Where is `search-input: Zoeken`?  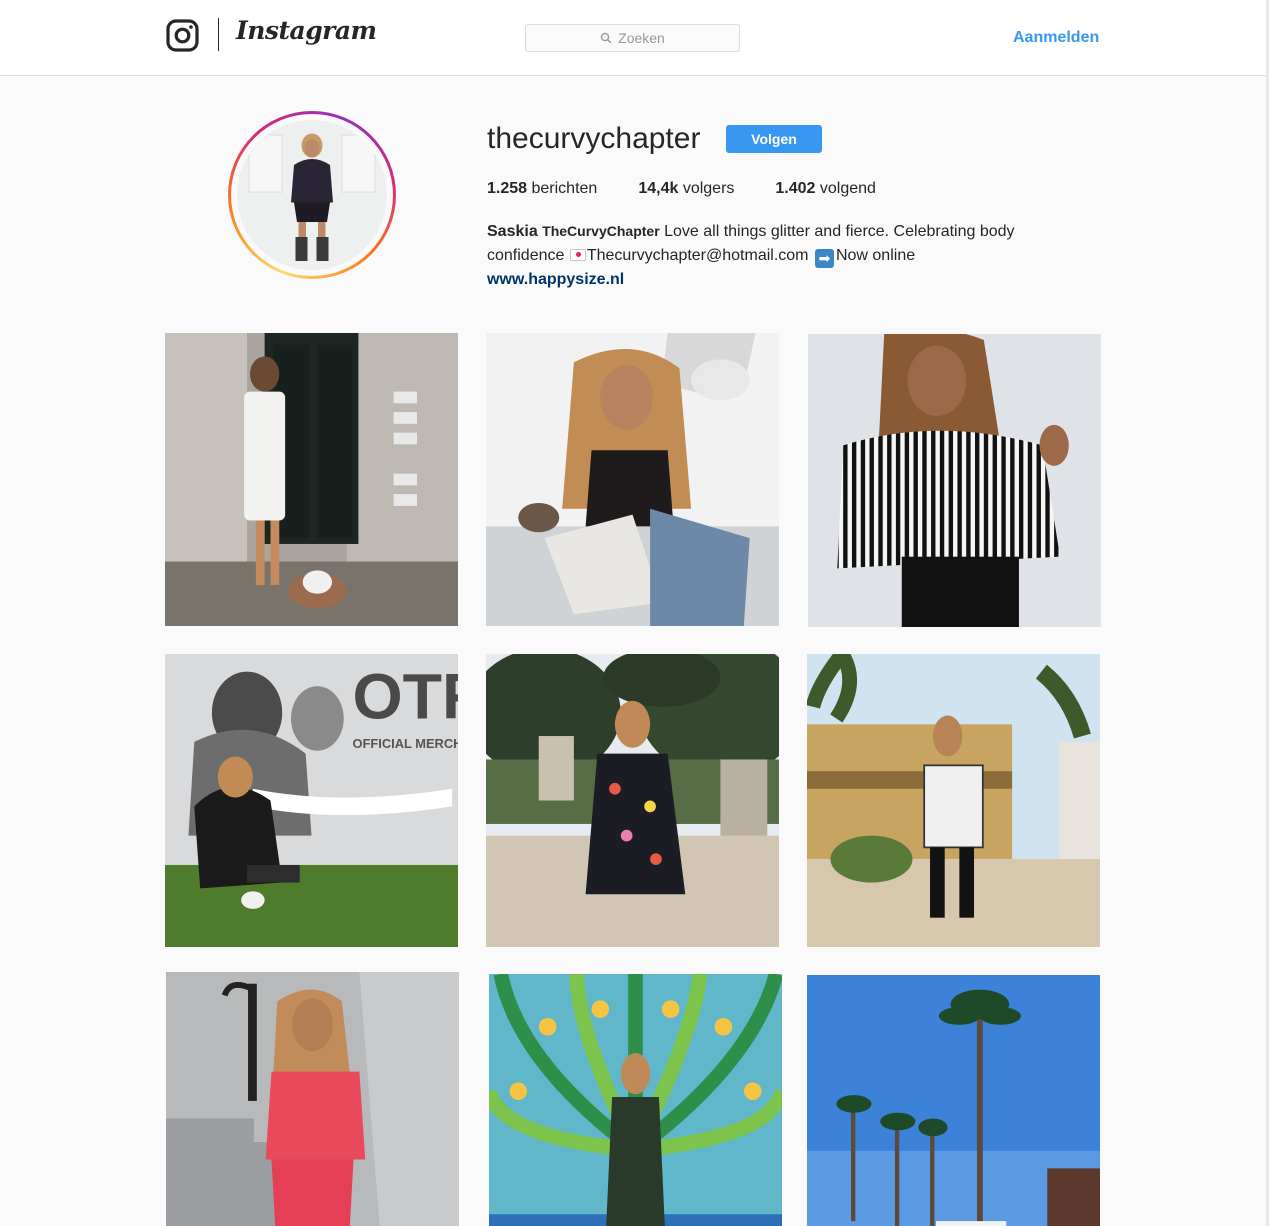 search-input: Zoeken is located at coordinates (632, 38).